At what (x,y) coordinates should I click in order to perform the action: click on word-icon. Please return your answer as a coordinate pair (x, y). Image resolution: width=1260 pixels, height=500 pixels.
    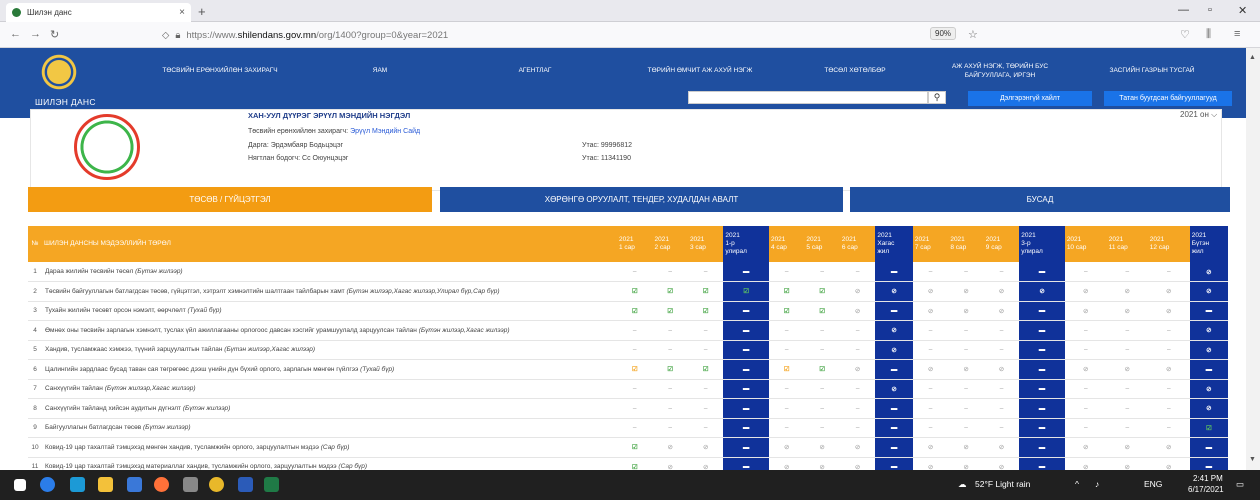
    Looking at the image, I should click on (245, 484).